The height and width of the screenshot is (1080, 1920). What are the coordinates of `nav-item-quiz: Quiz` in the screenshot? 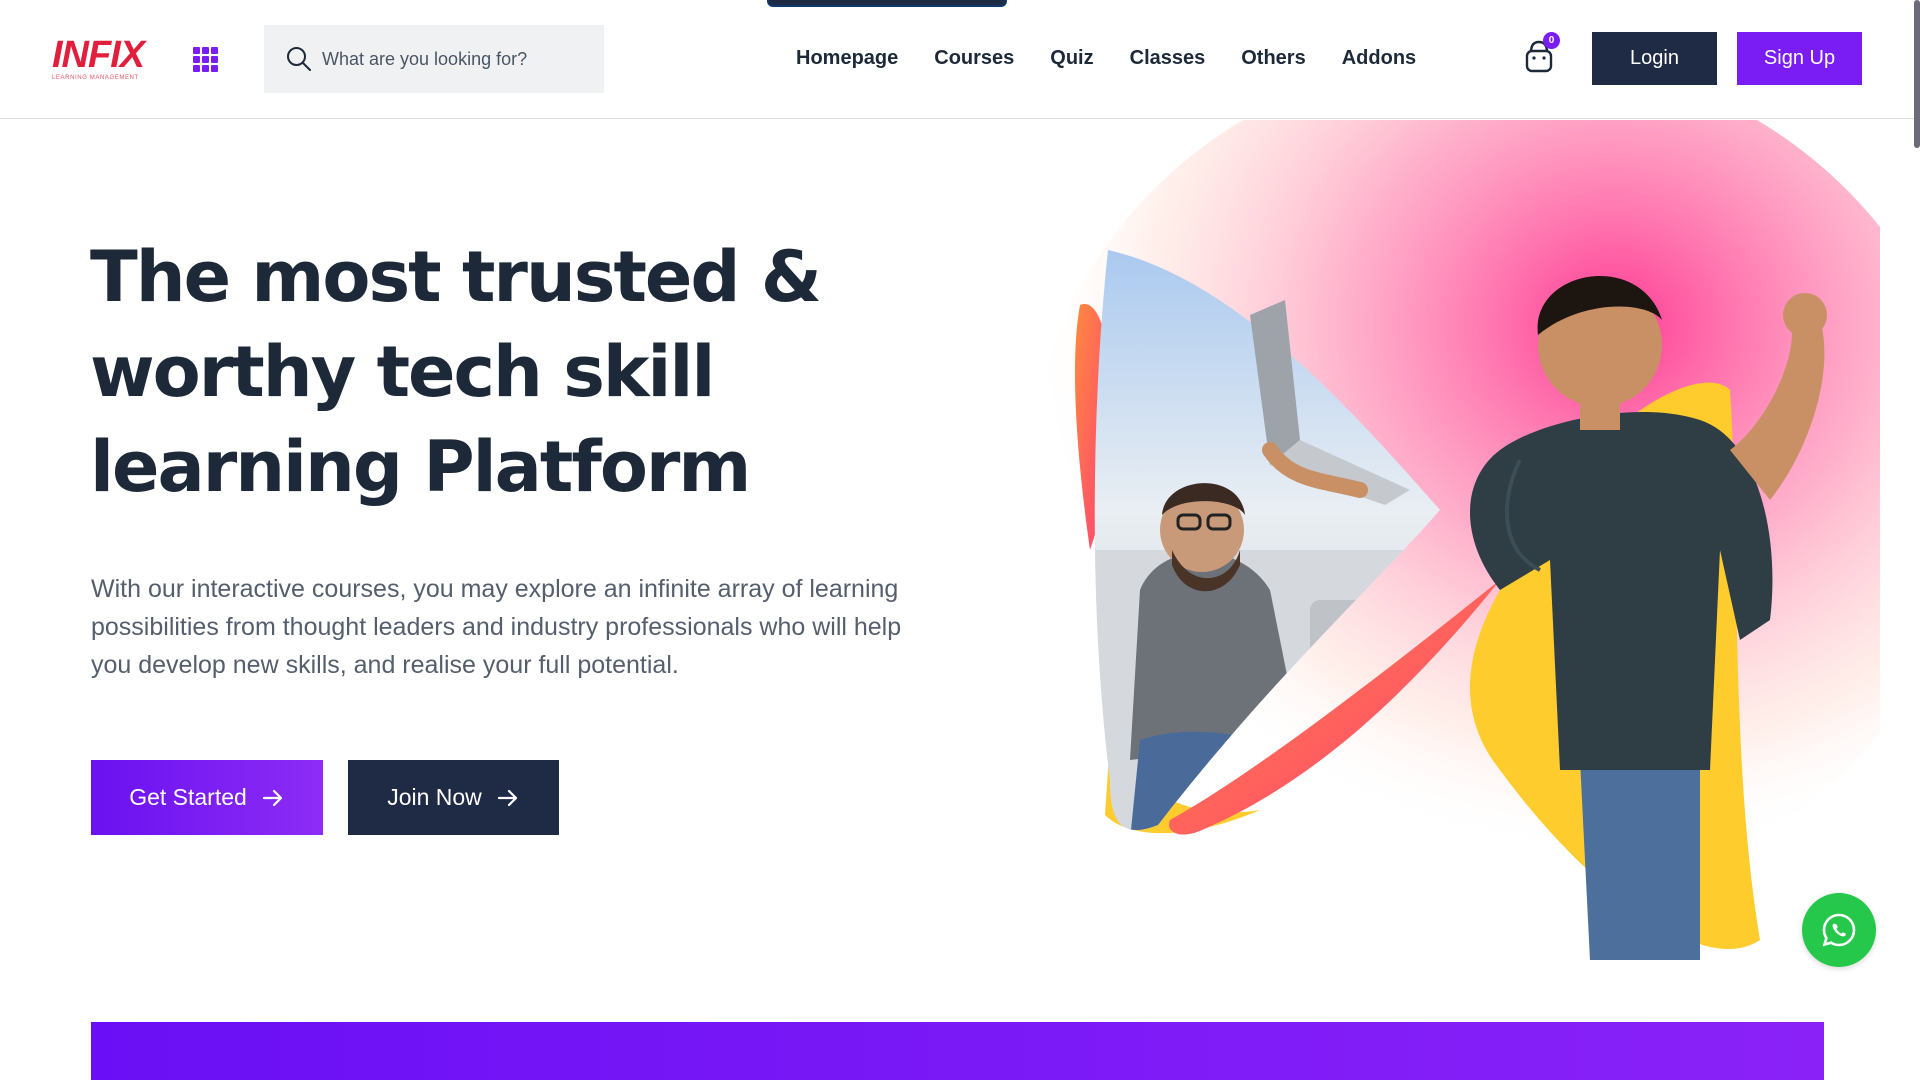 It's located at (1071, 58).